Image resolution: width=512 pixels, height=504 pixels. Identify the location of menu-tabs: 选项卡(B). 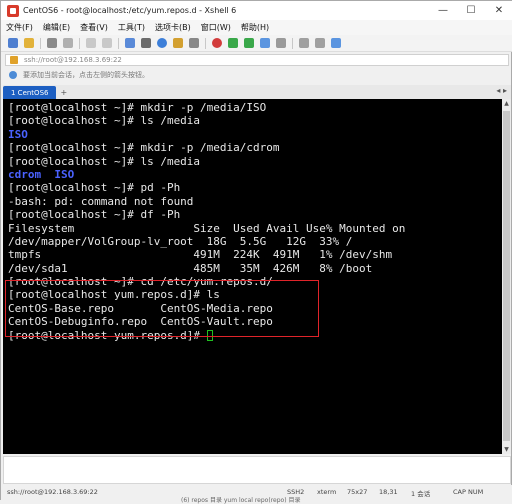
(173, 27).